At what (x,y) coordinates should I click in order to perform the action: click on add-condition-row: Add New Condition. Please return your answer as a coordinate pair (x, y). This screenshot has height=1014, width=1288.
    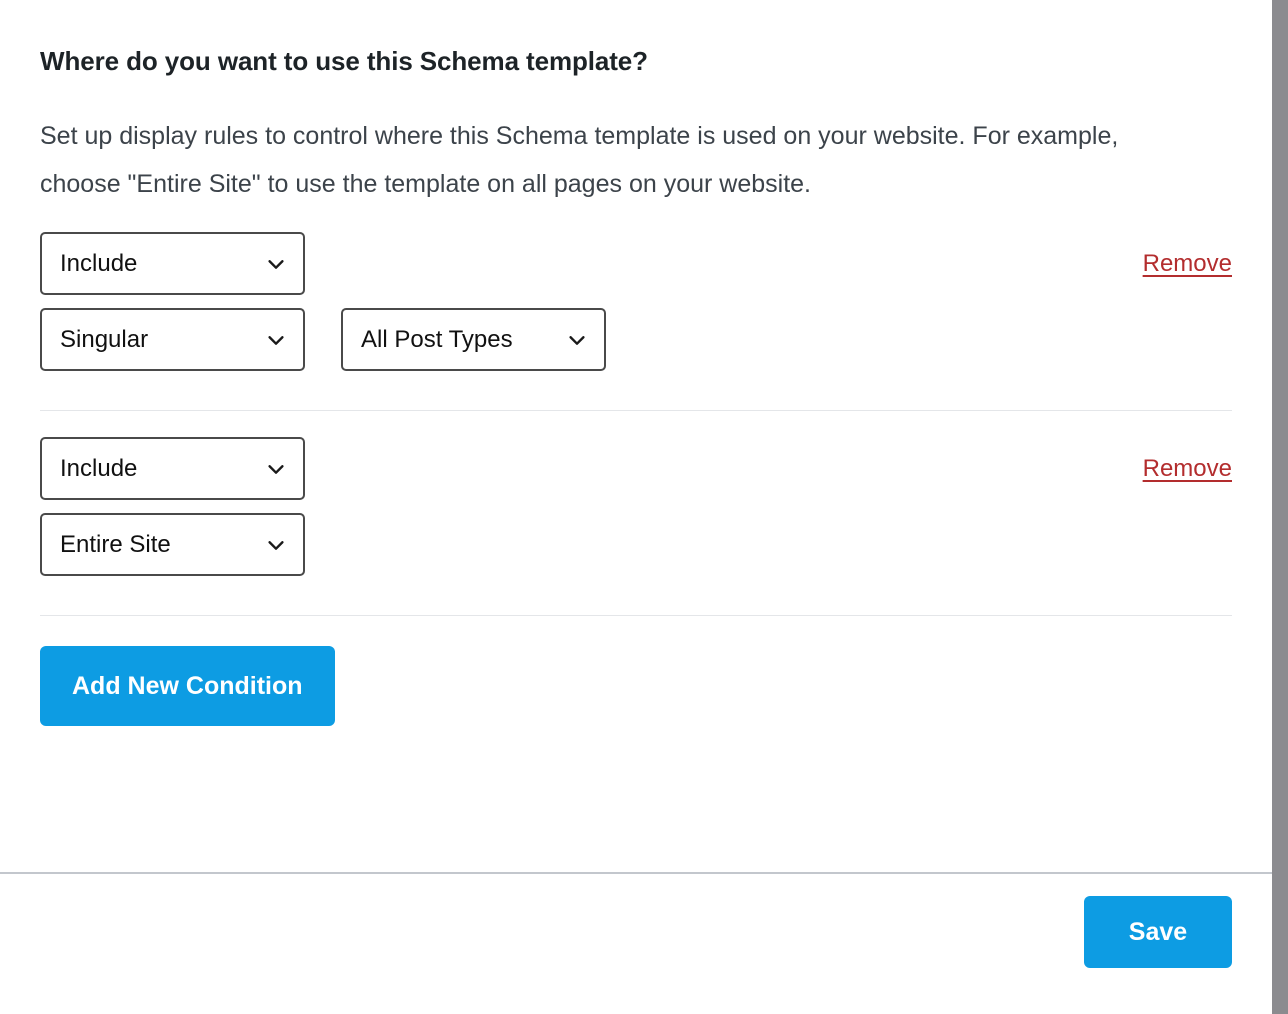
    Looking at the image, I should click on (636, 704).